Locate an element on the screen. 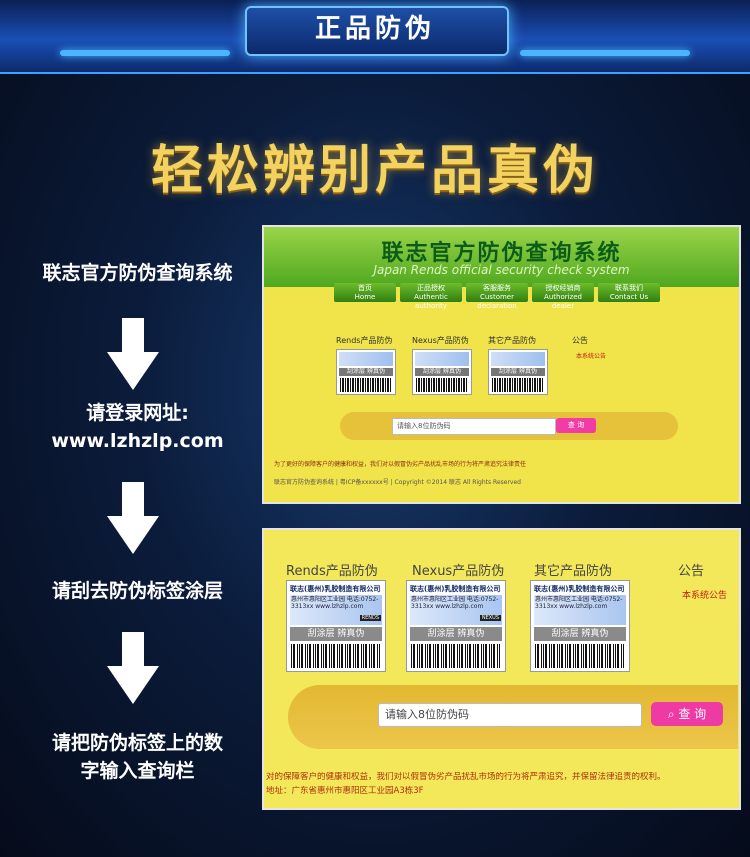  footer-address: 地址：广东省惠州市惠阳区工业园A3栋3F is located at coordinates (345, 791).